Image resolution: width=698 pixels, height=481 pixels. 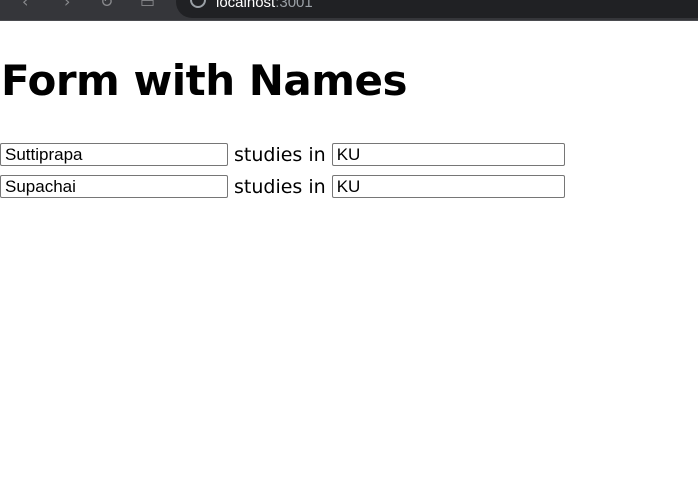 What do you see at coordinates (67, 5) in the screenshot?
I see `forward-icon: ›` at bounding box center [67, 5].